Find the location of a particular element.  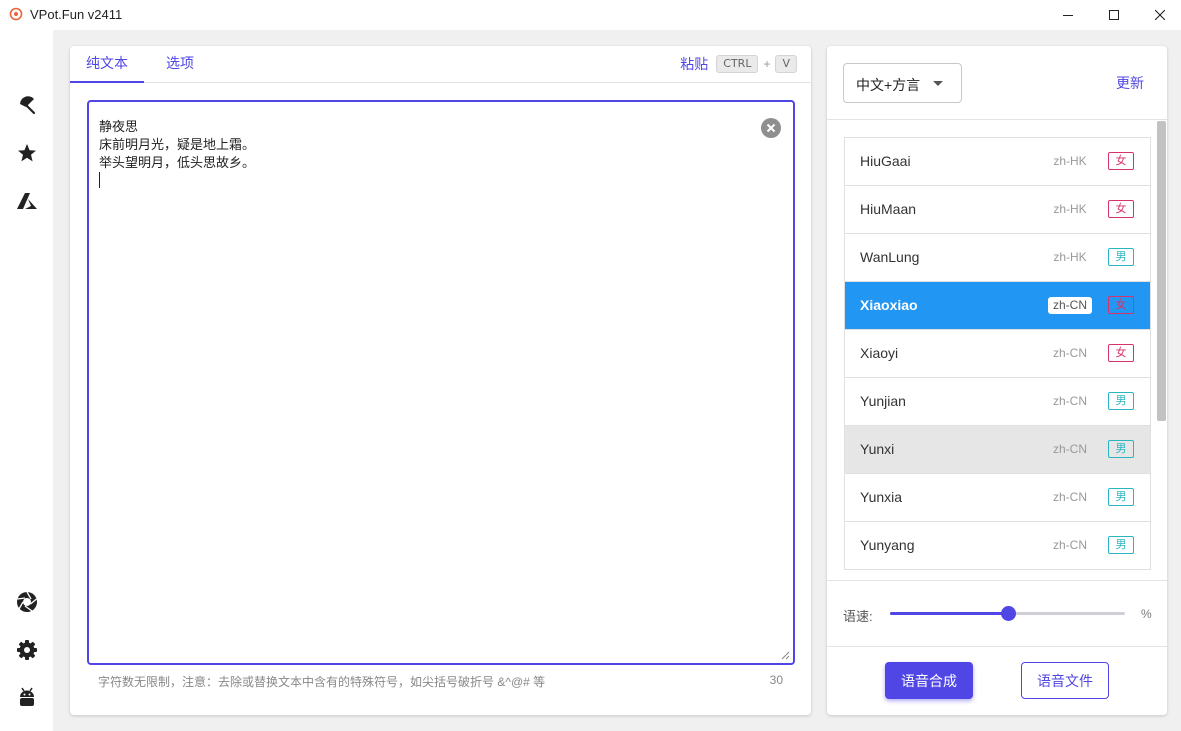

voice-item: Yunjian zh-CN 男 is located at coordinates (997, 402).